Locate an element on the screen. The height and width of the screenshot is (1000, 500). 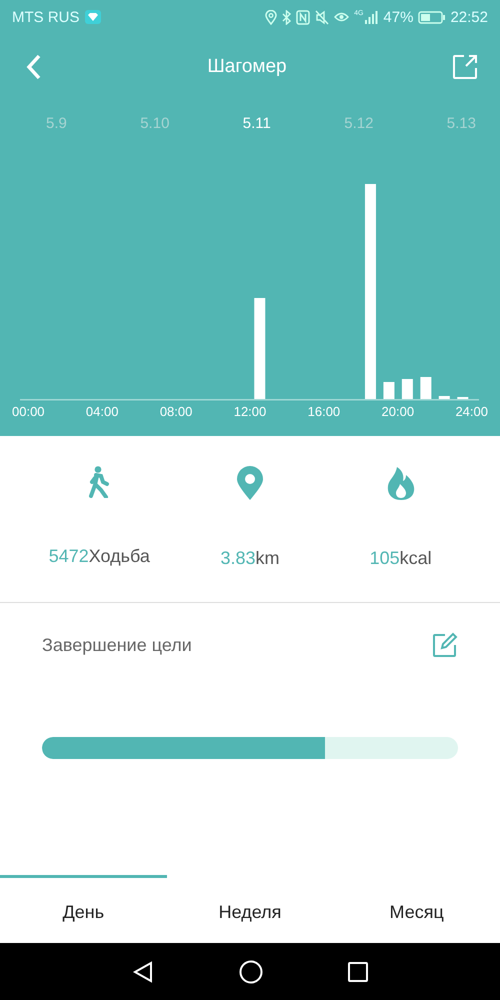
axis-label: 12:00 is located at coordinates (250, 411).